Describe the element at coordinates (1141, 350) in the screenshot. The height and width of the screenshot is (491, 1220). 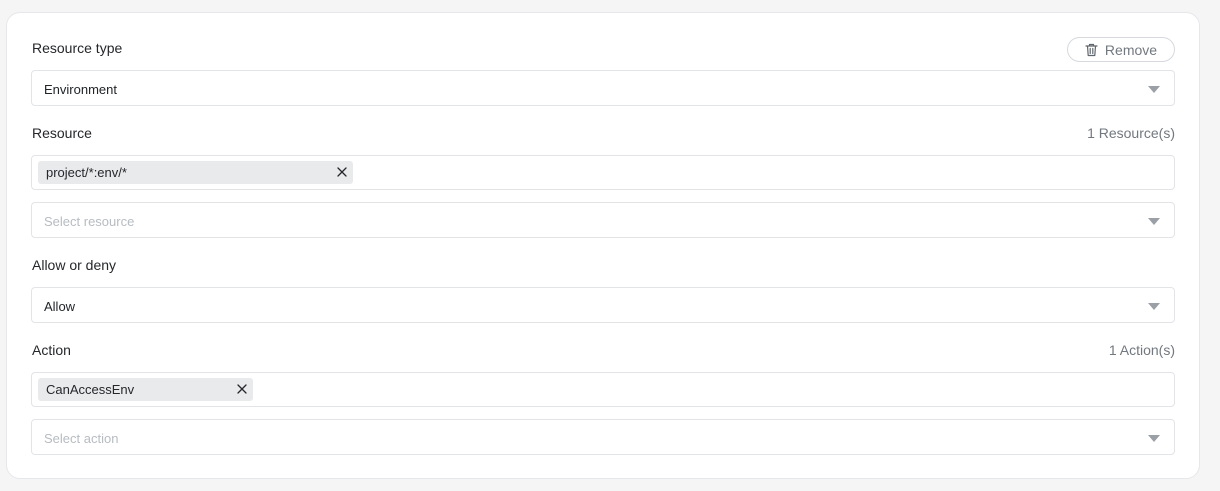
I see `action-count: 1 Action(s)` at that location.